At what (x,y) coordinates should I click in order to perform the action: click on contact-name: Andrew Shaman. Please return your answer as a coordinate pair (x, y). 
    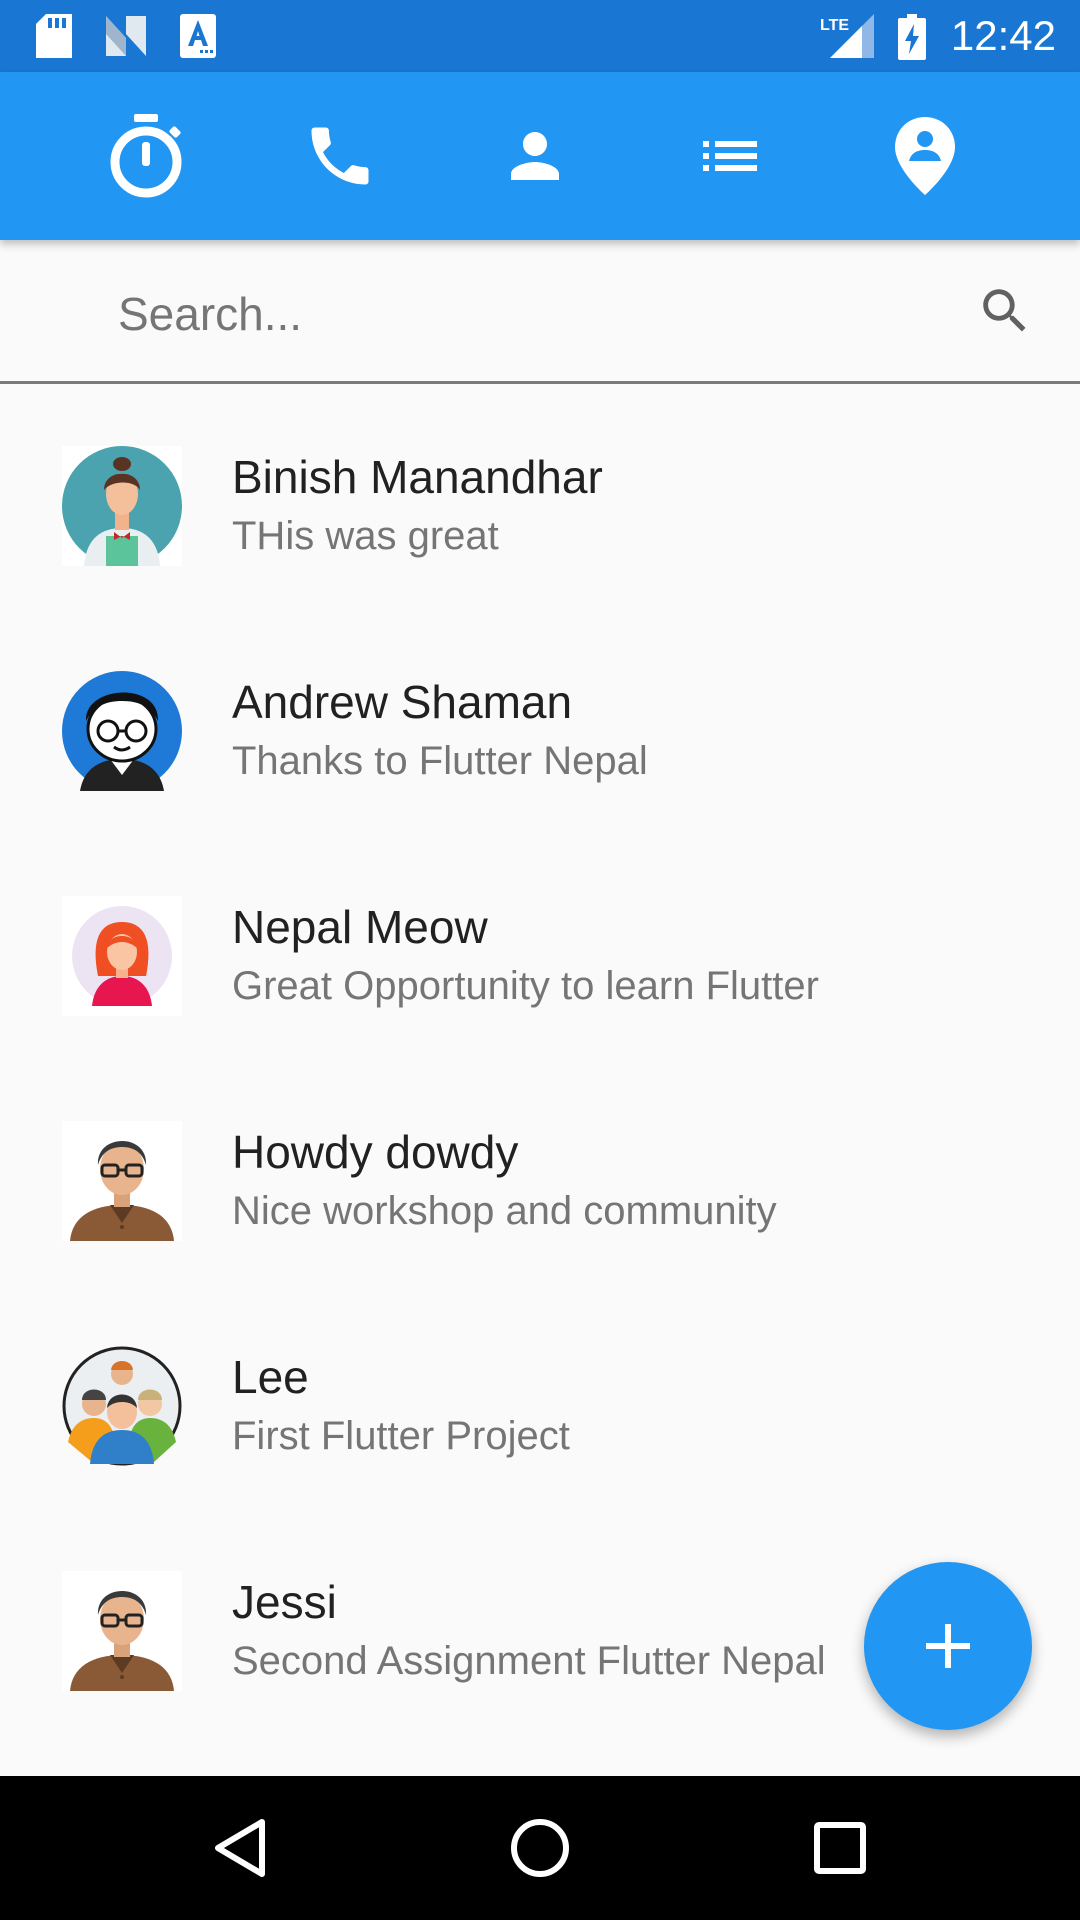
    Looking at the image, I should click on (402, 702).